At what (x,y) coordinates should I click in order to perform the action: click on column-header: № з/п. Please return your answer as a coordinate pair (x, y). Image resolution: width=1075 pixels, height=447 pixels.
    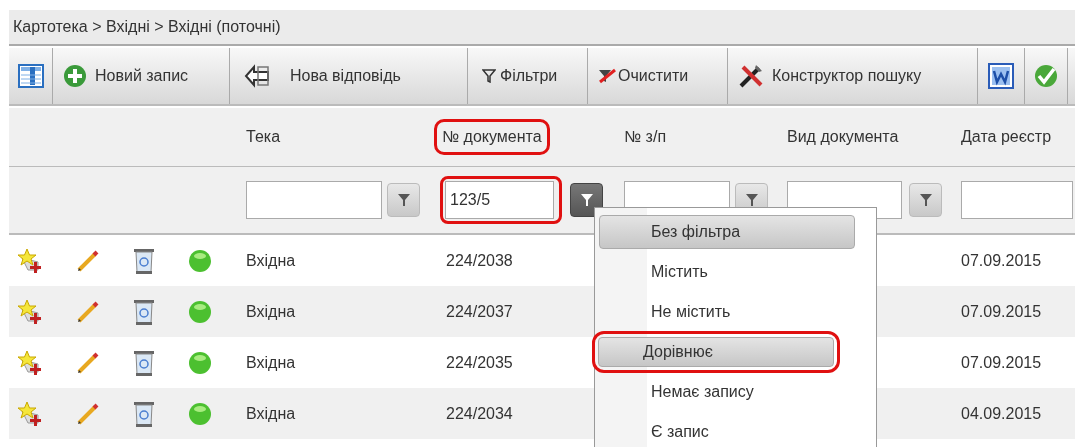
    Looking at the image, I should click on (645, 137).